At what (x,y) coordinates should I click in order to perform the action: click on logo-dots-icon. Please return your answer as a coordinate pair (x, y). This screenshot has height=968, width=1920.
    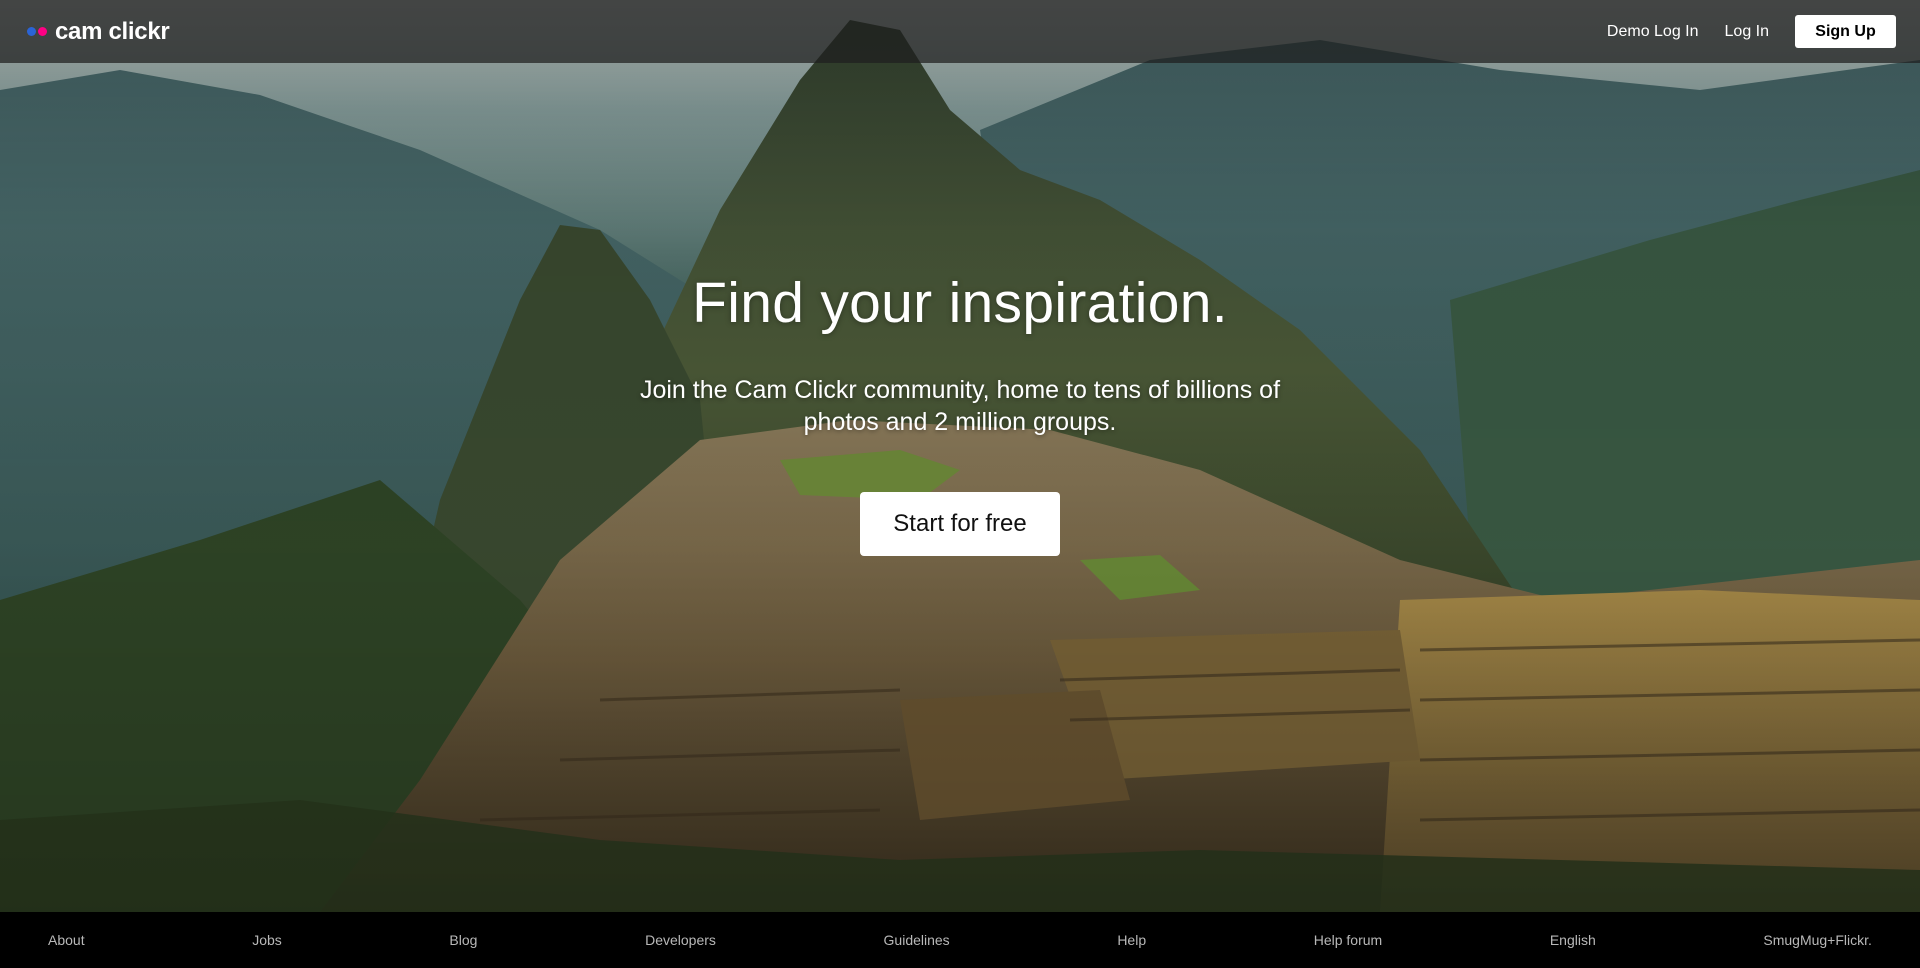
    Looking at the image, I should click on (38, 31).